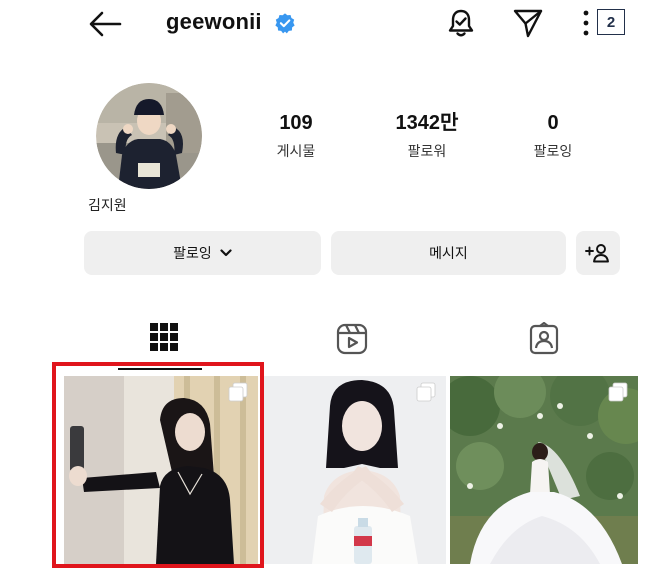 The height and width of the screenshot is (571, 660). What do you see at coordinates (214, 21) in the screenshot?
I see `profile-username: geewonii` at bounding box center [214, 21].